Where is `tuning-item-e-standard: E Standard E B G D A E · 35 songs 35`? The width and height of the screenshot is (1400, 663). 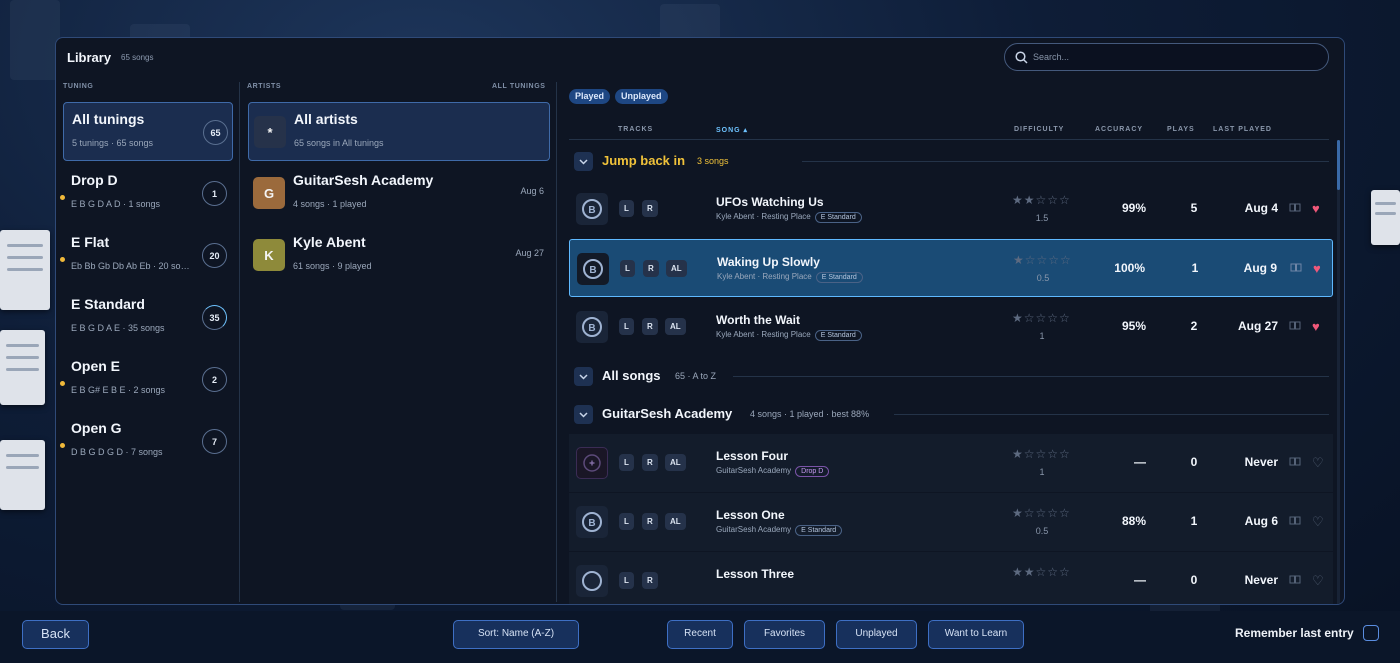
tuning-item-e-standard: E Standard E B G D A E · 35 songs 35 is located at coordinates (148, 317).